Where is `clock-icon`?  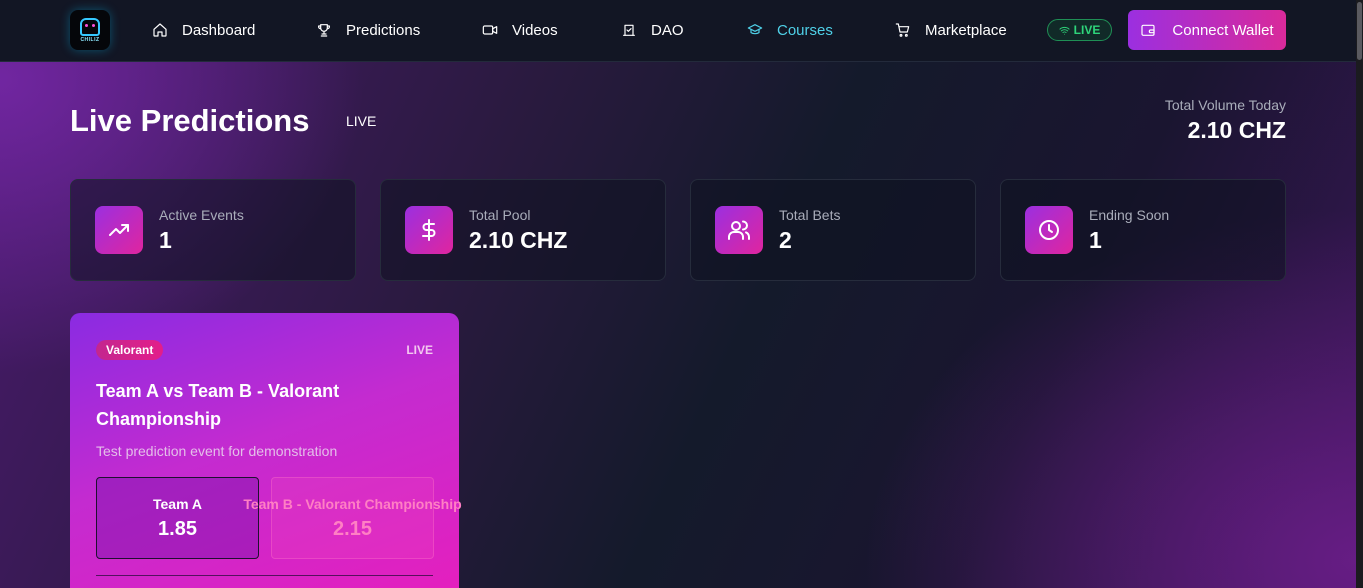
clock-icon is located at coordinates (1049, 230).